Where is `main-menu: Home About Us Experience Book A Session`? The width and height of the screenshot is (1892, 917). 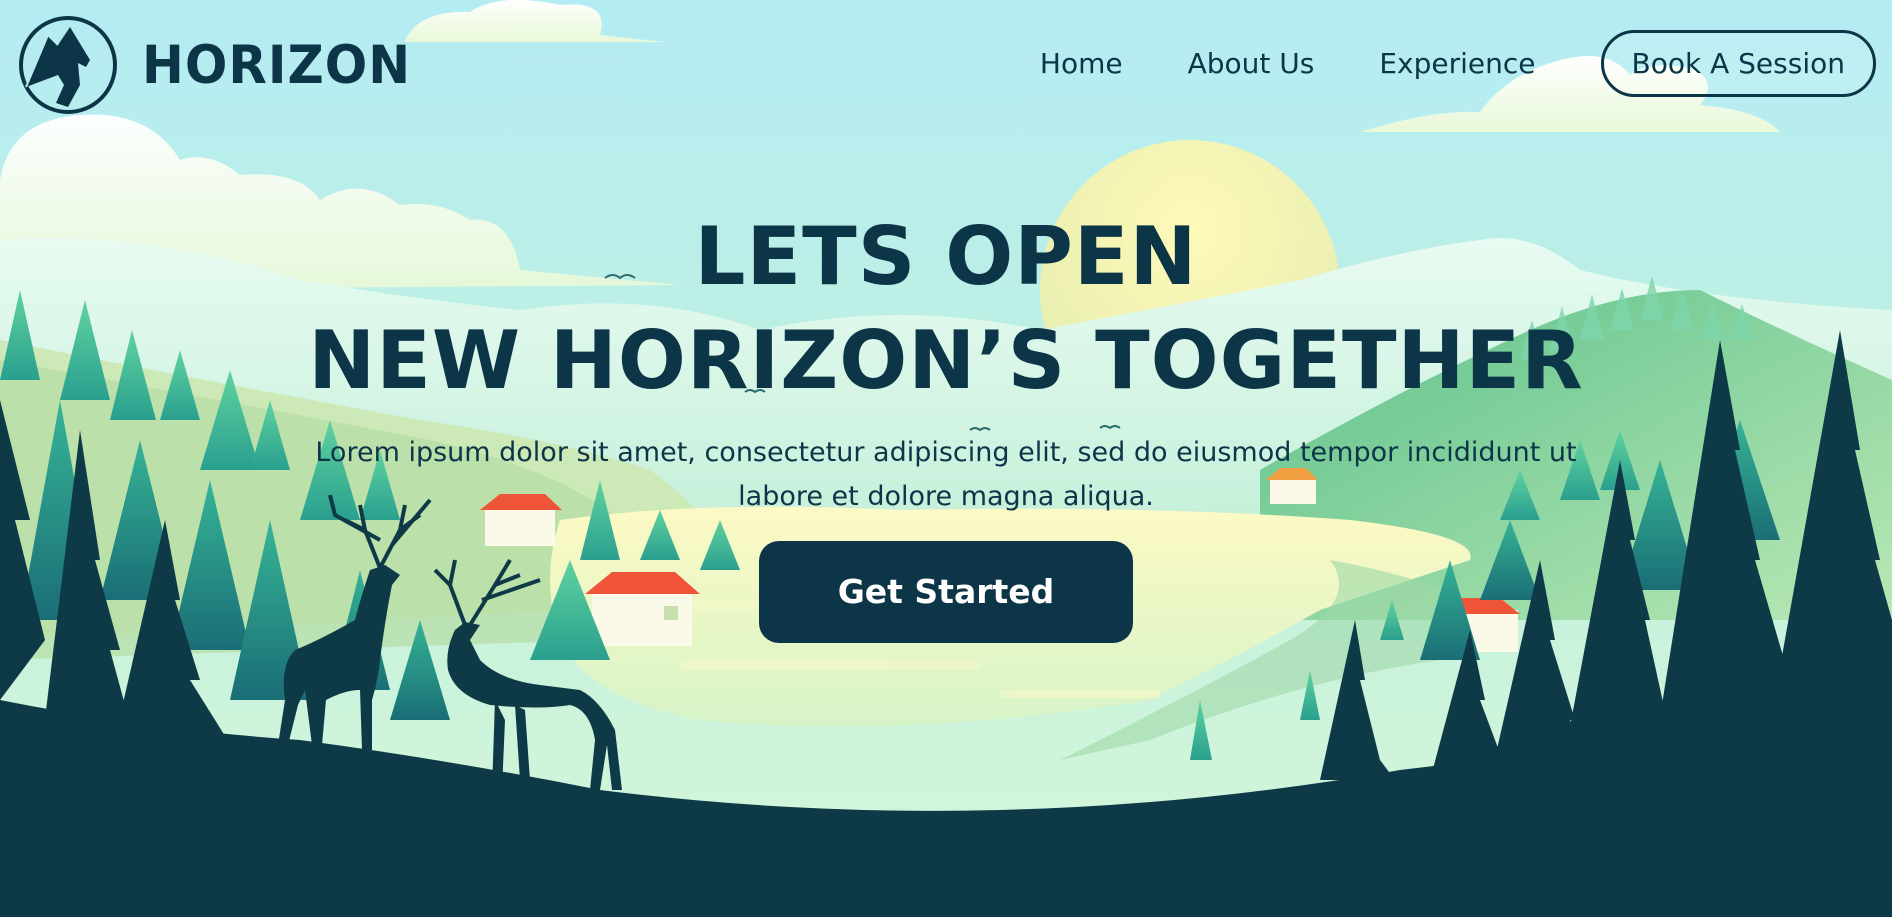 main-menu: Home About Us Experience Book A Session is located at coordinates (1466, 63).